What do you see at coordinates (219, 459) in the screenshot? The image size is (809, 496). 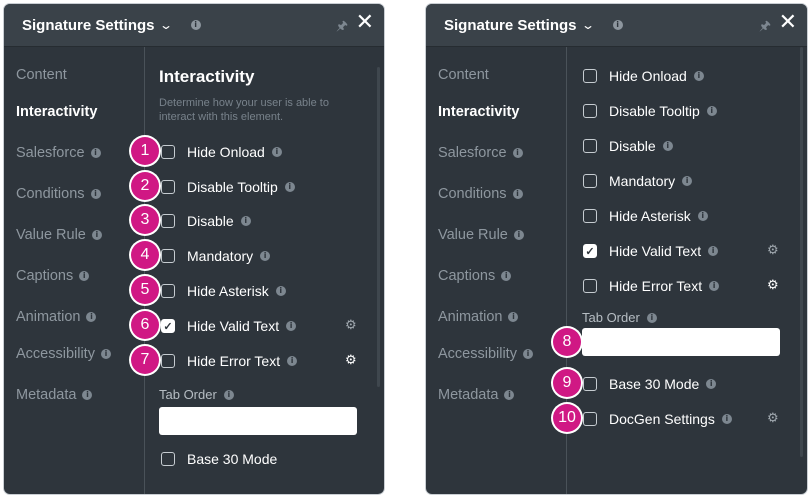 I see `option-base-30-mode: Base 30 Mode` at bounding box center [219, 459].